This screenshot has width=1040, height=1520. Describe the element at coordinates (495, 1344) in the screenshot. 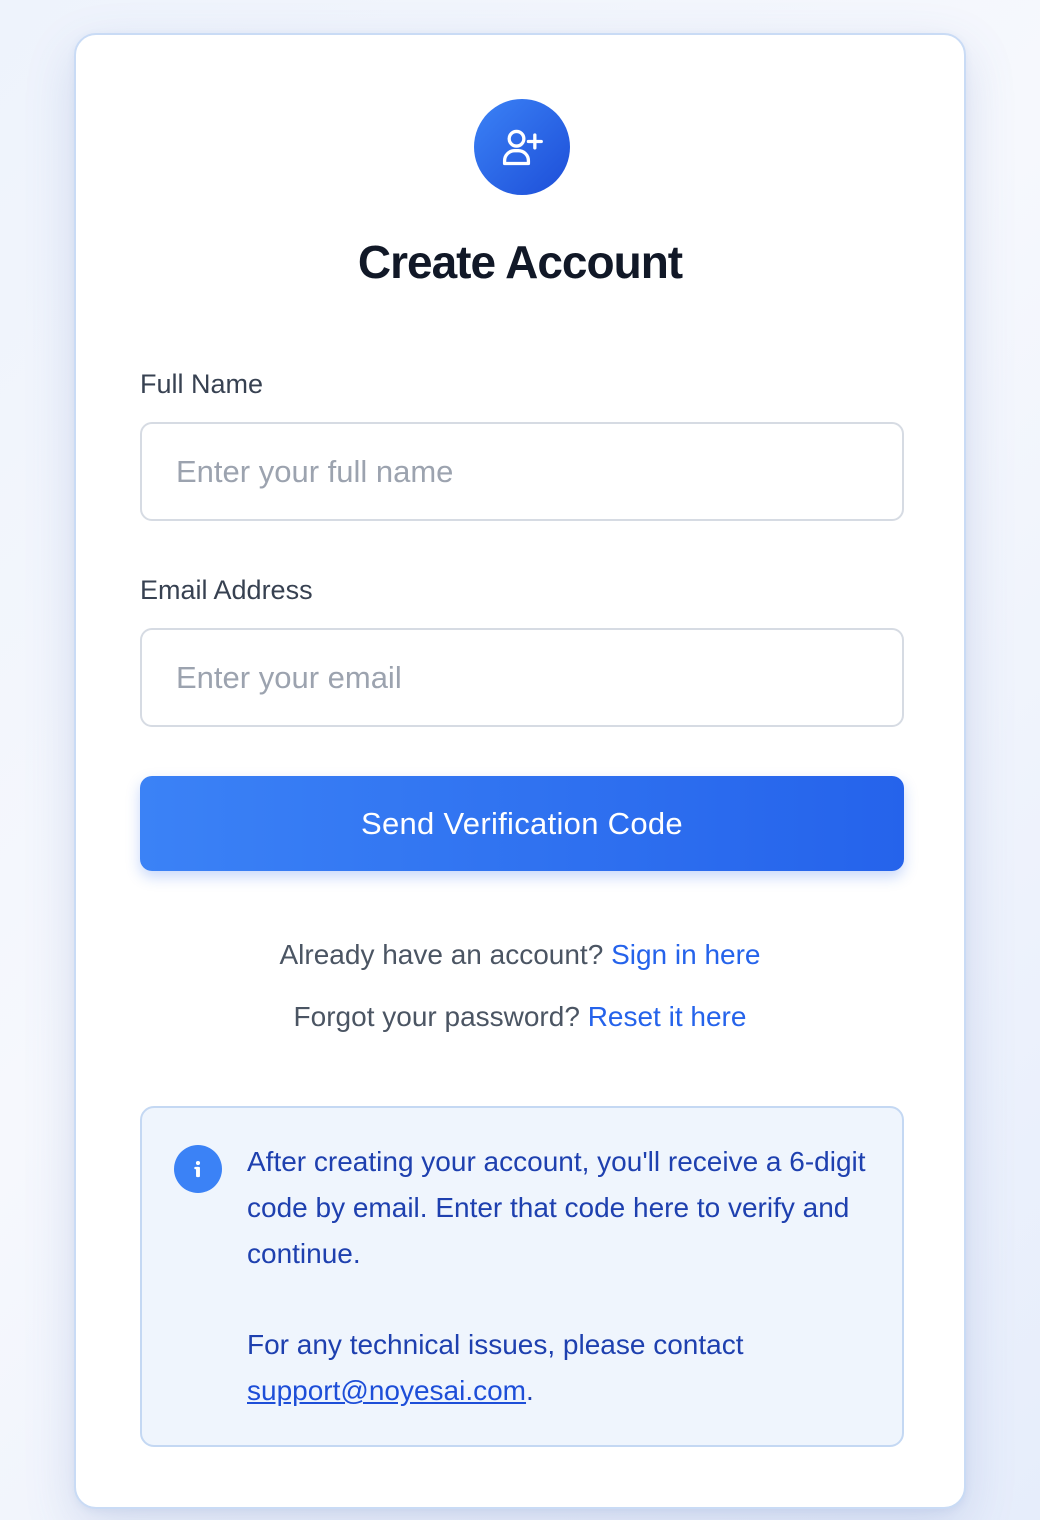

I see `contact-prefix: For any technical issues, please contact` at that location.